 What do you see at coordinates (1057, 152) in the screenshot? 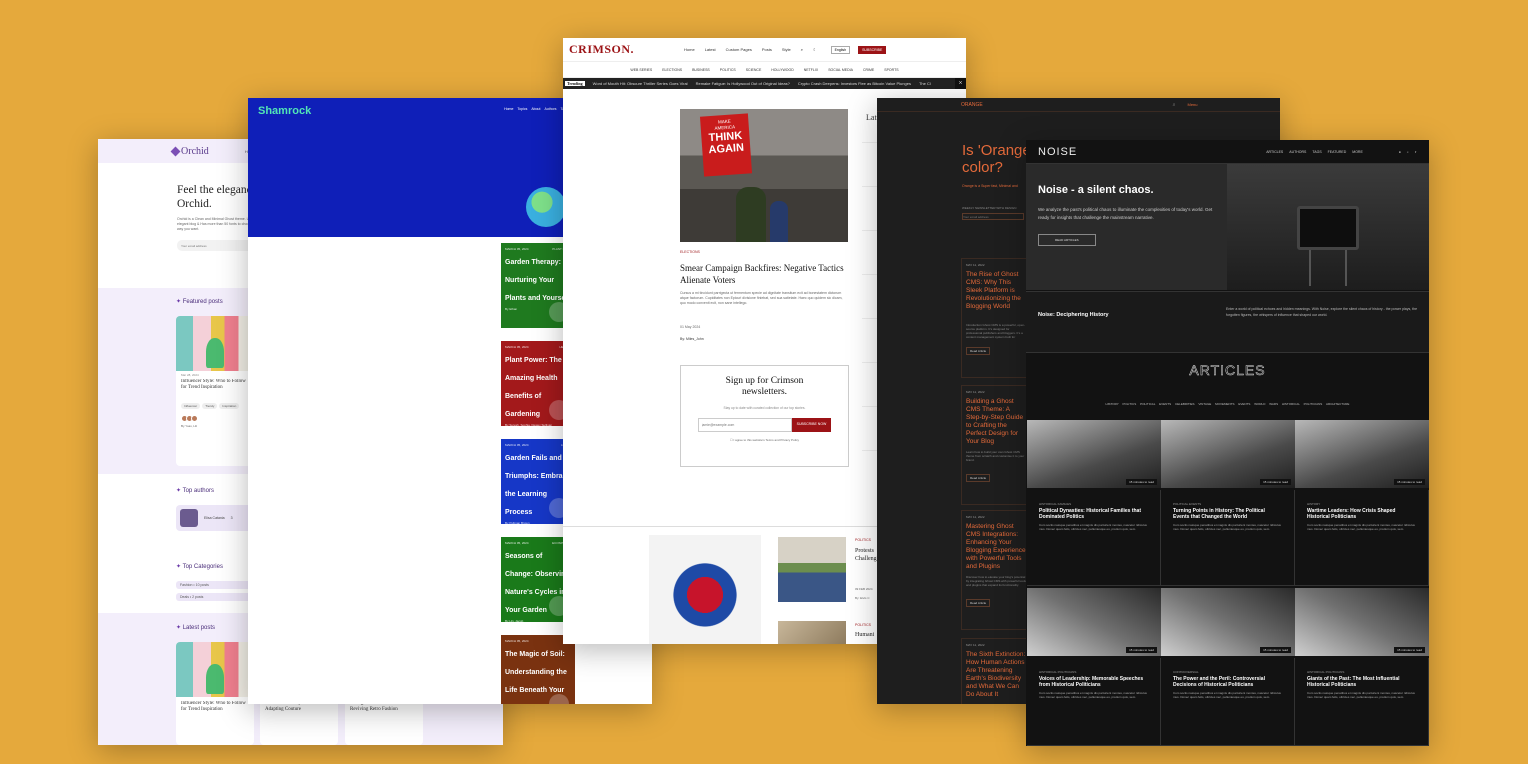
I see `noise-logo: NOISE` at bounding box center [1057, 152].